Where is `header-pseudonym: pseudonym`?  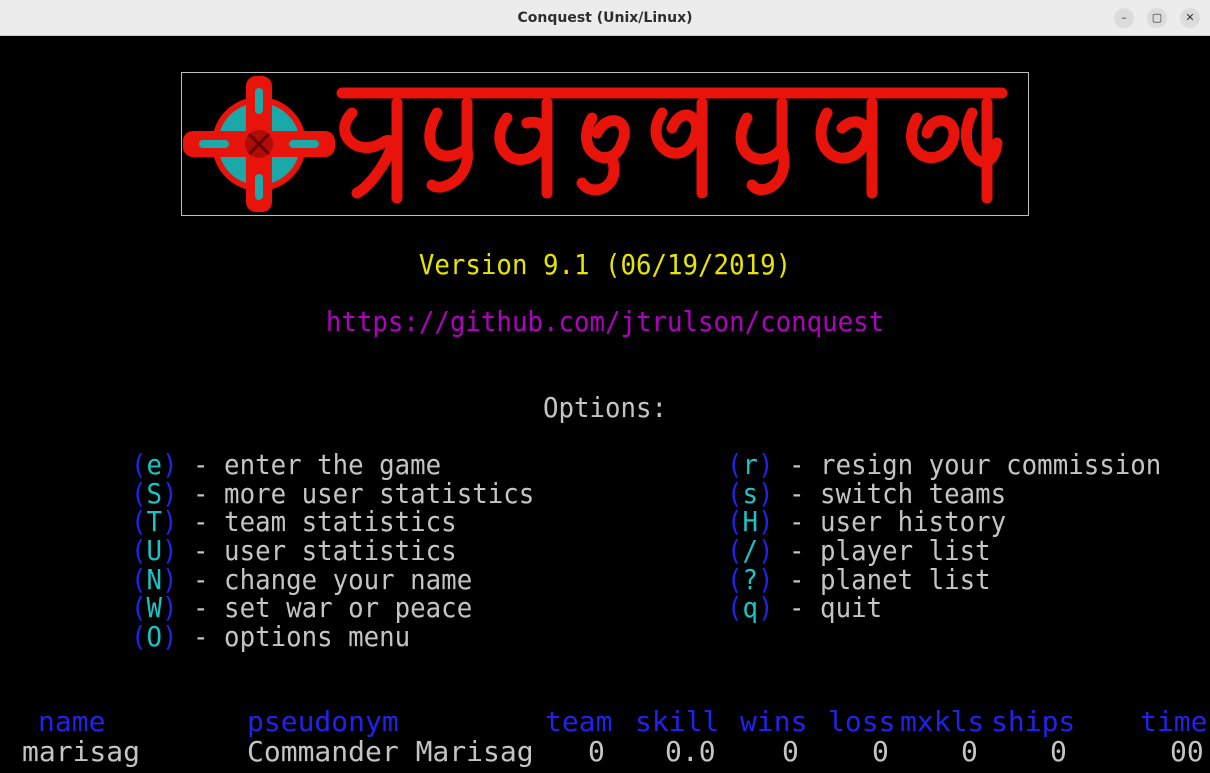 header-pseudonym: pseudonym is located at coordinates (323, 721).